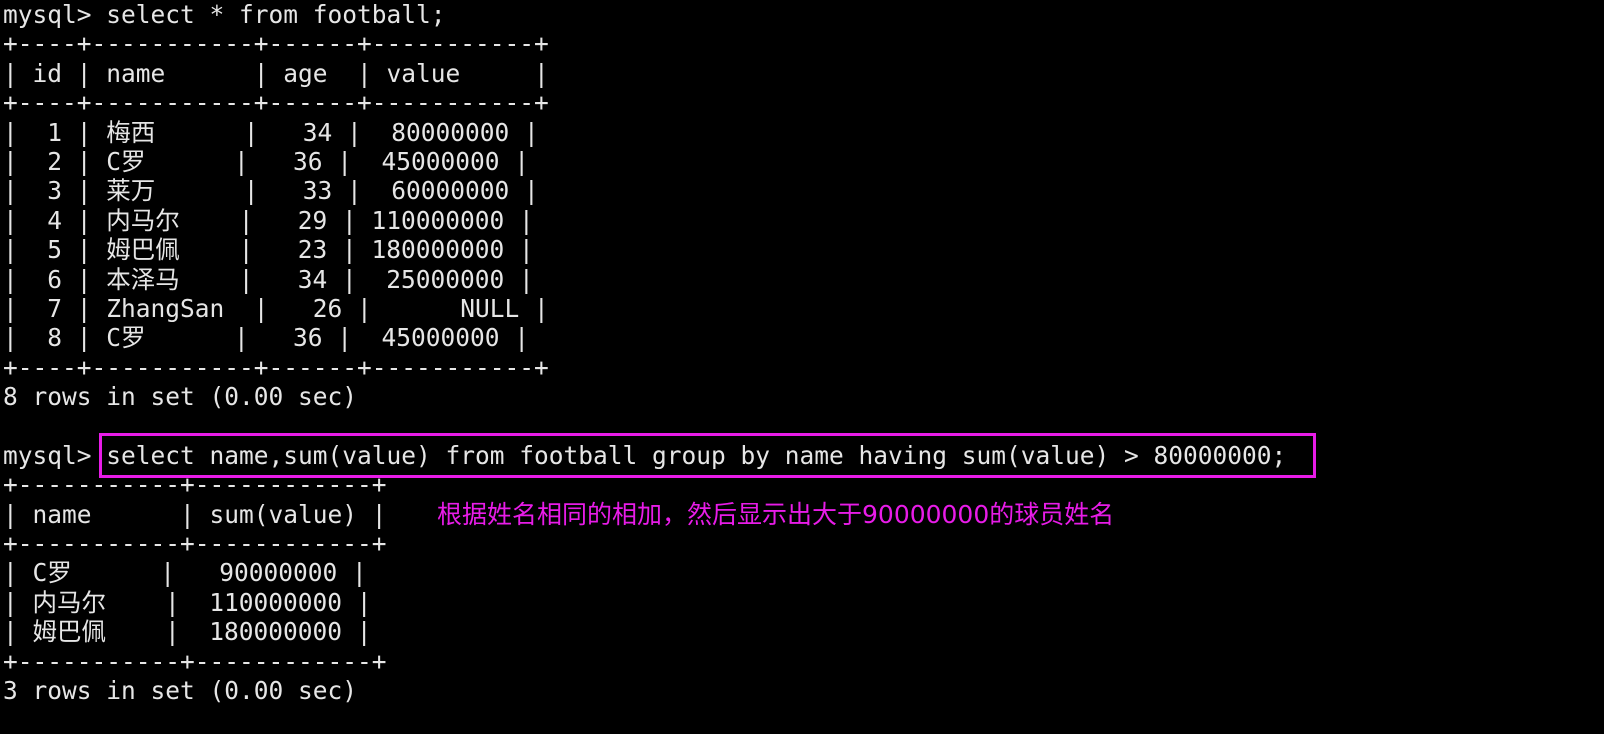 This screenshot has width=1604, height=734. Describe the element at coordinates (180, 690) in the screenshot. I see `table2-row-count: 3 rows in set (0.00 sec)` at that location.